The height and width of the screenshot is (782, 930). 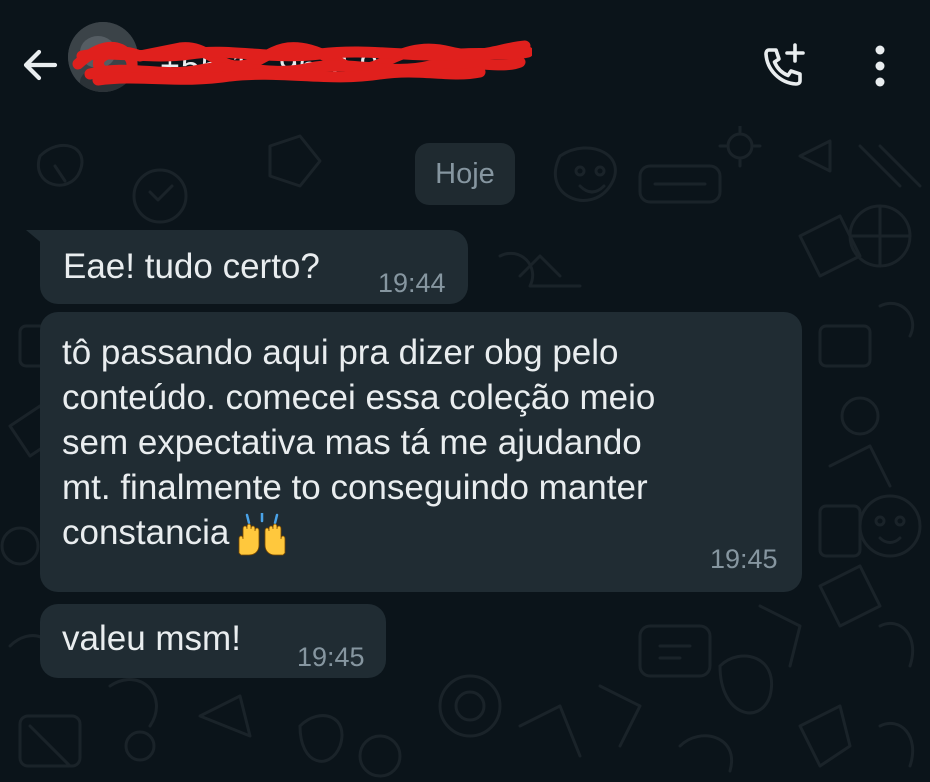 I want to click on message-text-line-last: constancia, so click(x=175, y=533).